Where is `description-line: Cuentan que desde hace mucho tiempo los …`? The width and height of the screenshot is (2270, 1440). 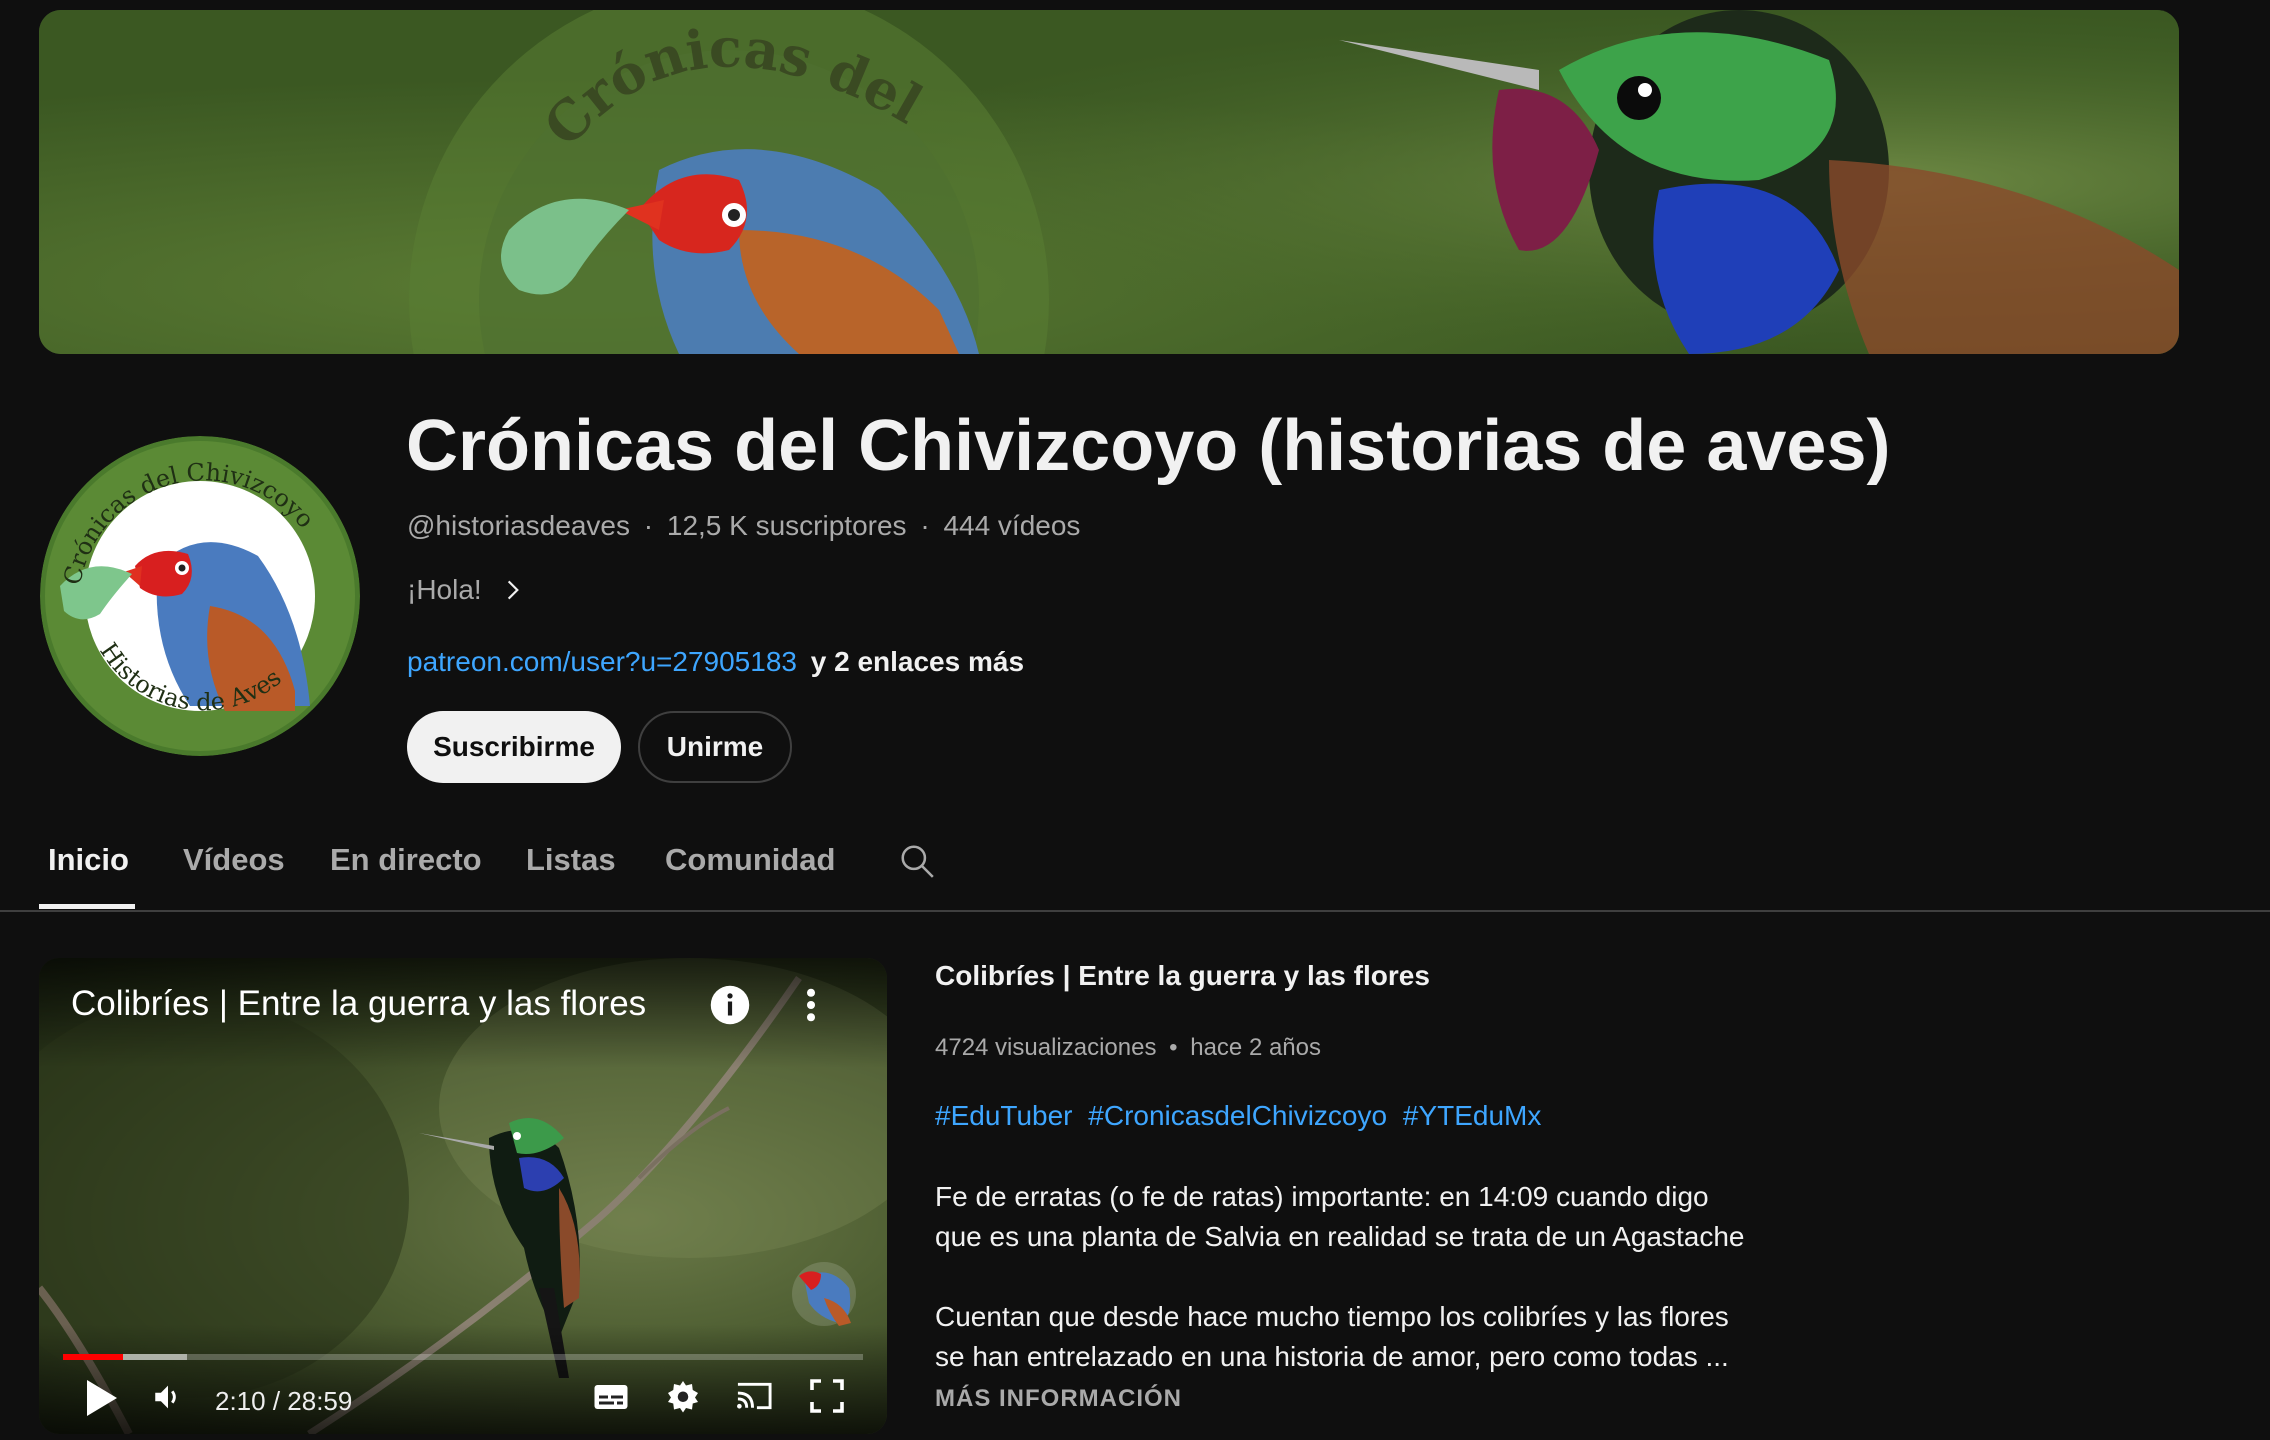 description-line: Cuentan que desde hace mucho tiempo los … is located at coordinates (1332, 1316).